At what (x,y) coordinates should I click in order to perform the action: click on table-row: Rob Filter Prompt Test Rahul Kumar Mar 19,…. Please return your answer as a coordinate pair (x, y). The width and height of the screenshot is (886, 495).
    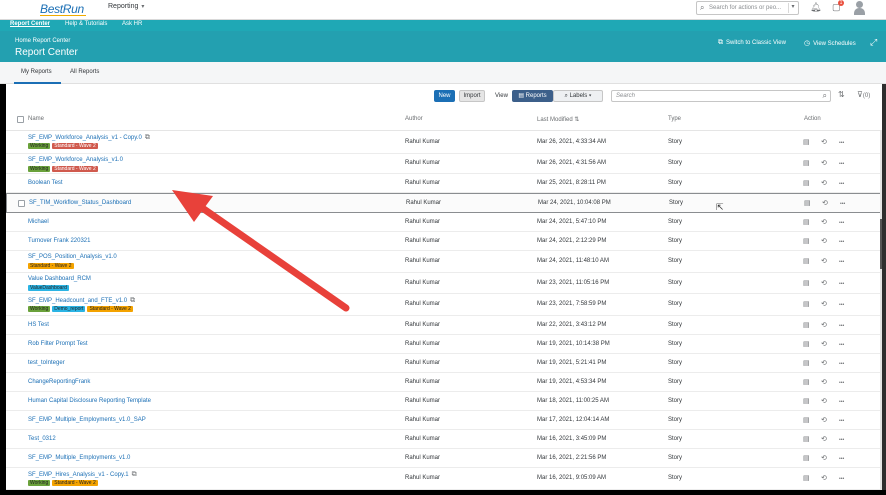
    Looking at the image, I should click on (444, 344).